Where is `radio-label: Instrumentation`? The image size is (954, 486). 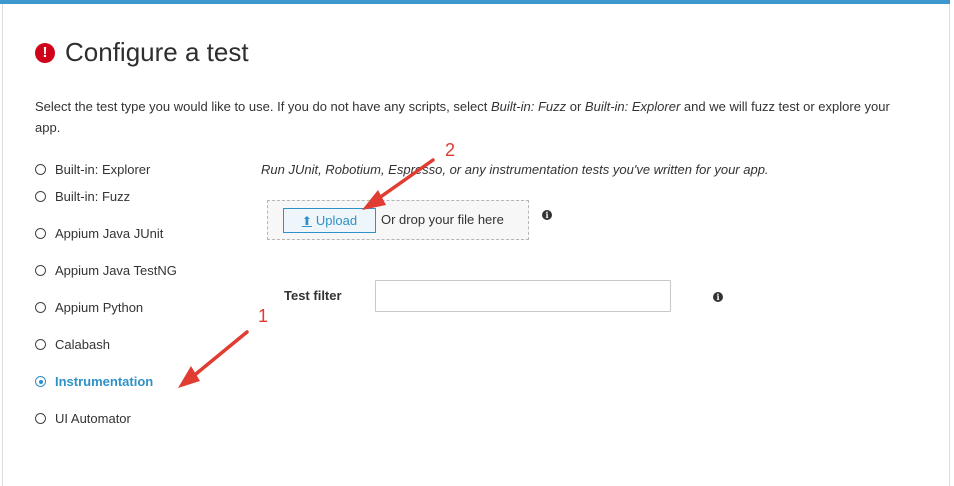
radio-label: Instrumentation is located at coordinates (104, 381).